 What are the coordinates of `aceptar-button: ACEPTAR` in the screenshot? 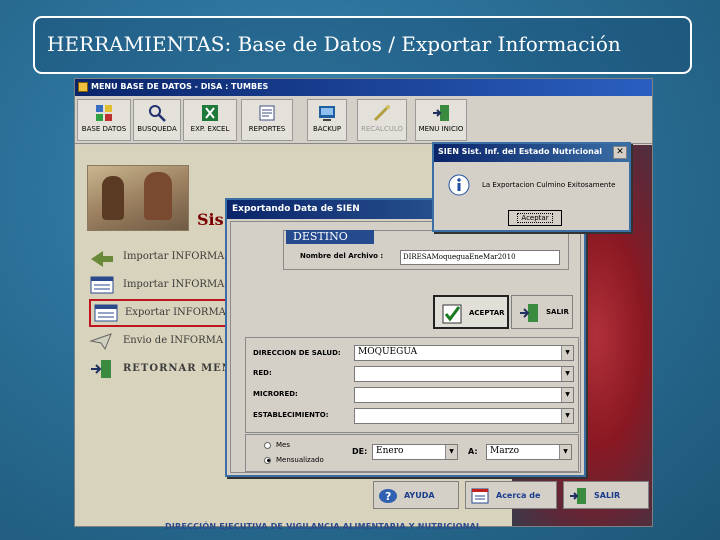 It's located at (471, 312).